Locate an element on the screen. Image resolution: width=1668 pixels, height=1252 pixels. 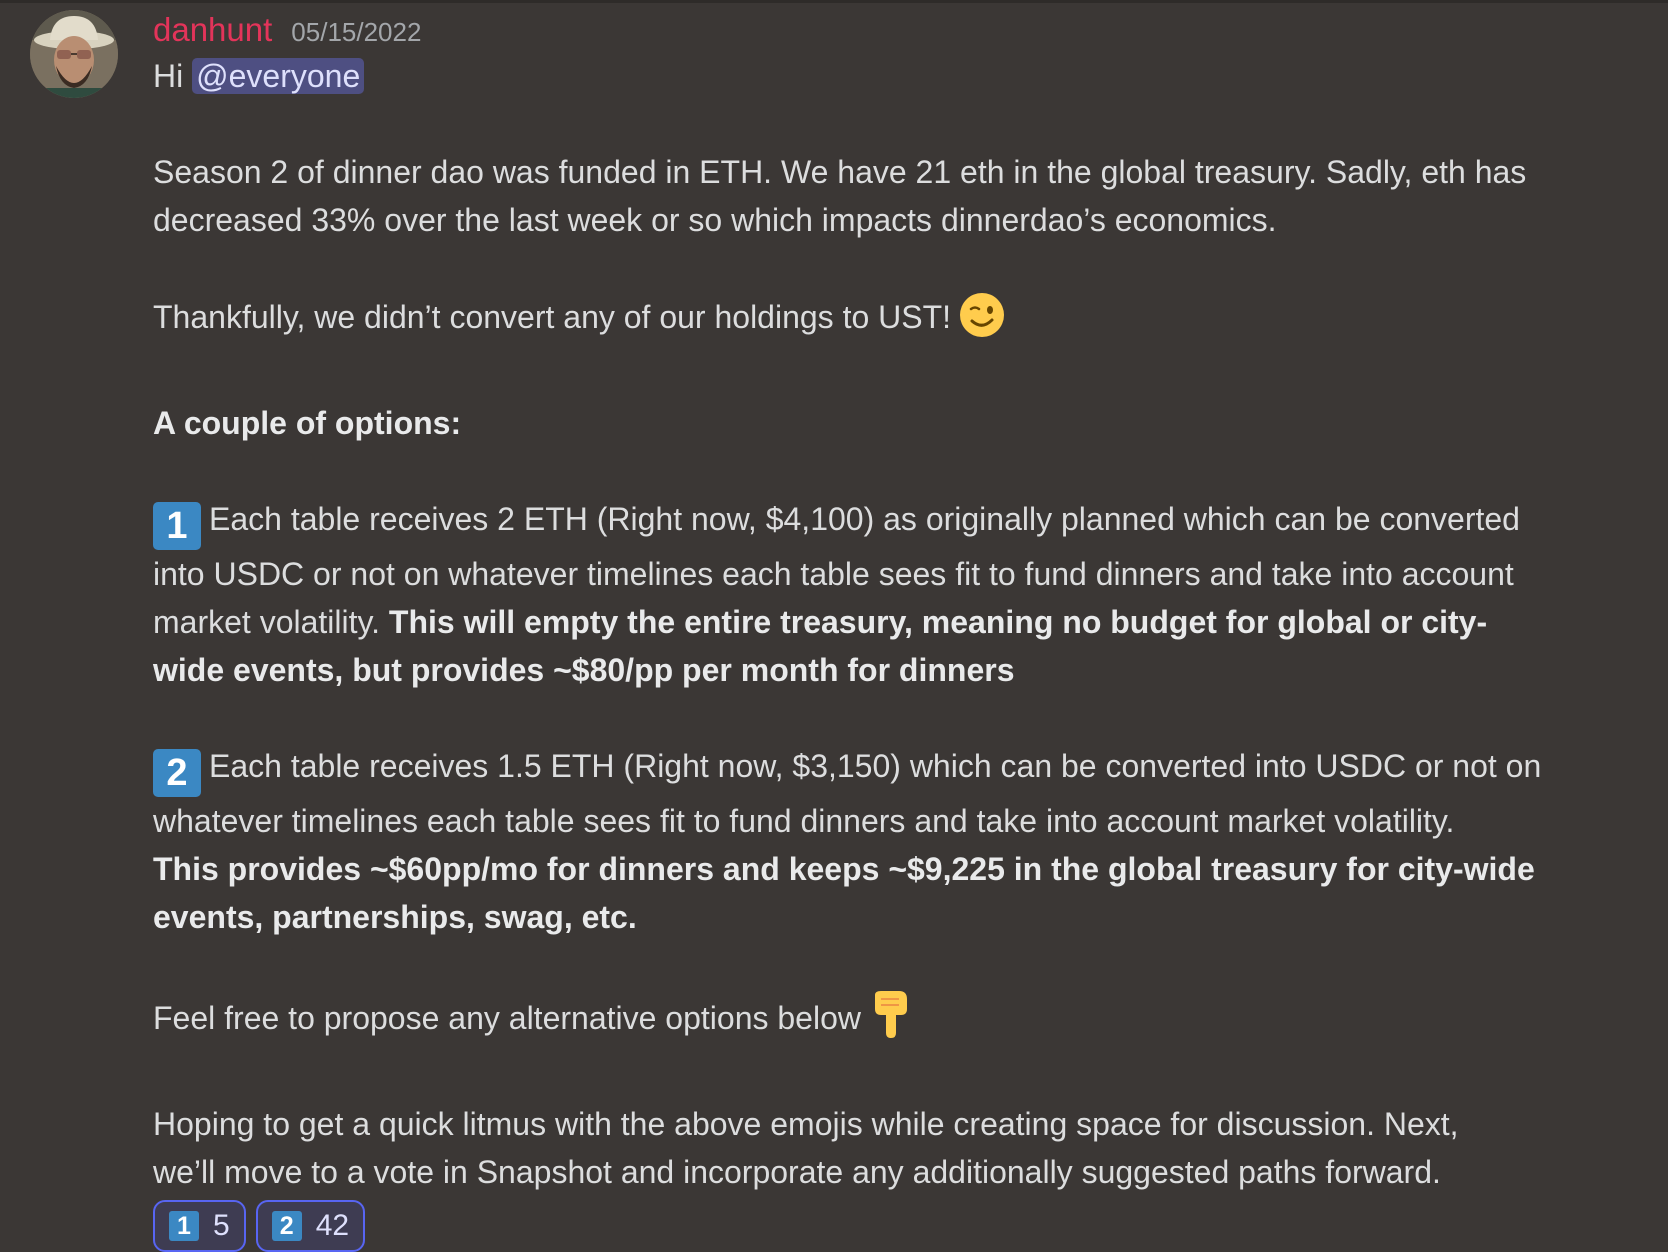
option-2-line: events, partnerships, swag, etc. is located at coordinates (853, 917).